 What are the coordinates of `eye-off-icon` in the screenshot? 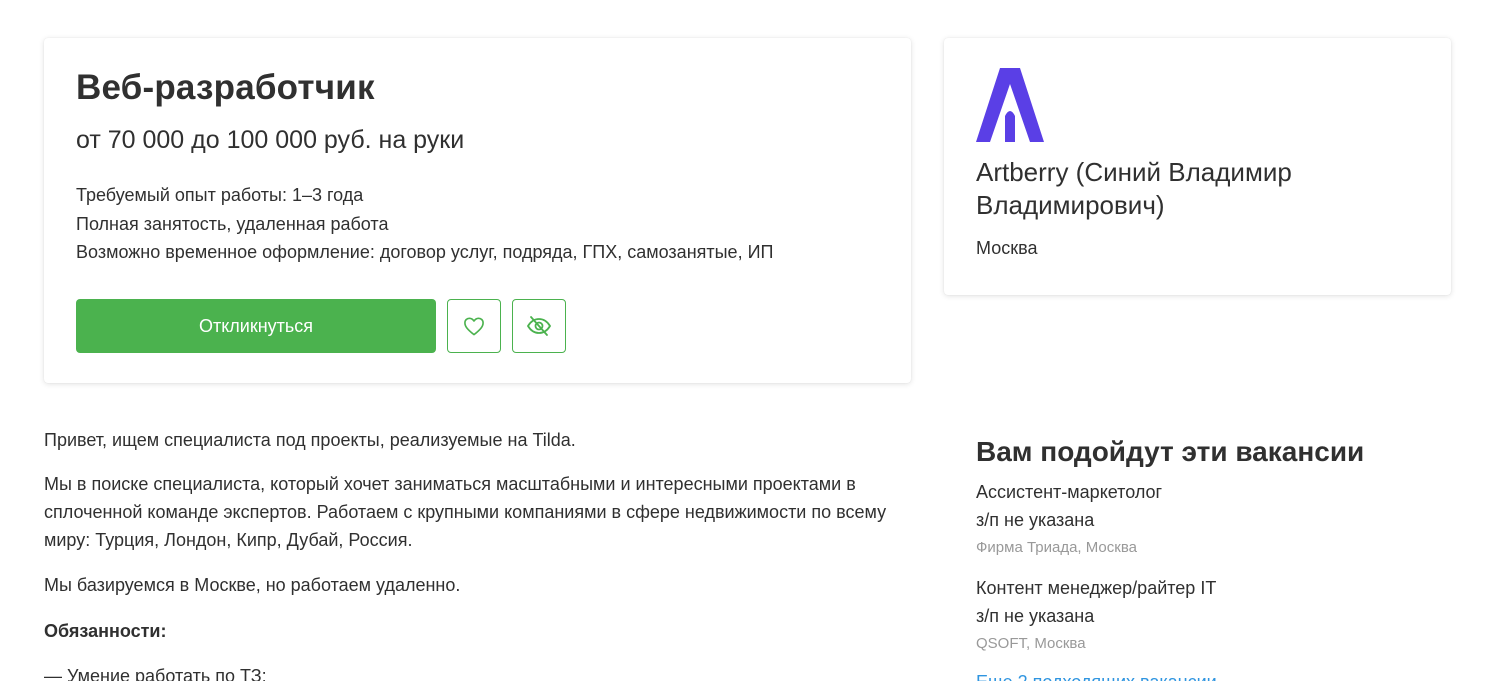 It's located at (539, 326).